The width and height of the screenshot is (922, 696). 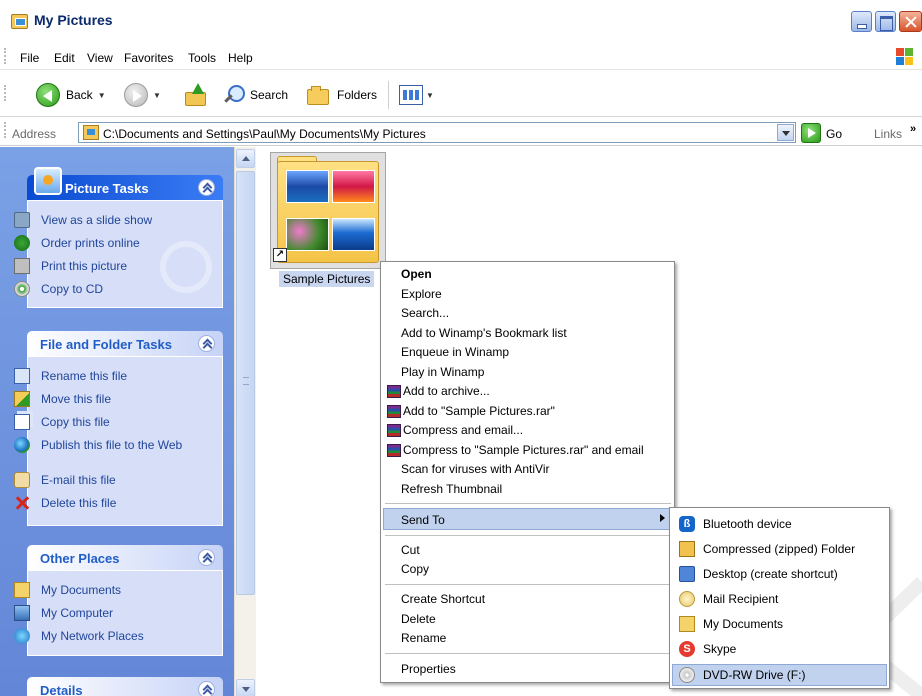 I want to click on back-dropdown-icon: ▼, so click(x=102, y=95).